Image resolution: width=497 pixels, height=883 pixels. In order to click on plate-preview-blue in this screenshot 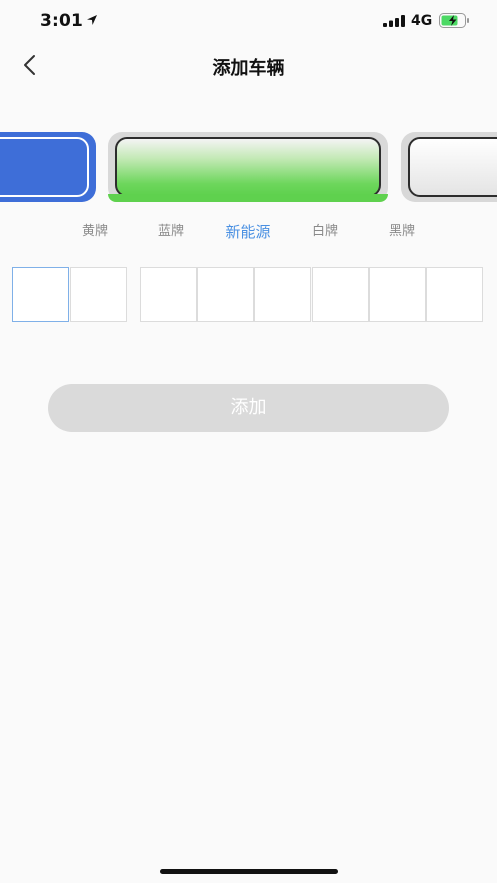, I will do `click(48, 167)`.